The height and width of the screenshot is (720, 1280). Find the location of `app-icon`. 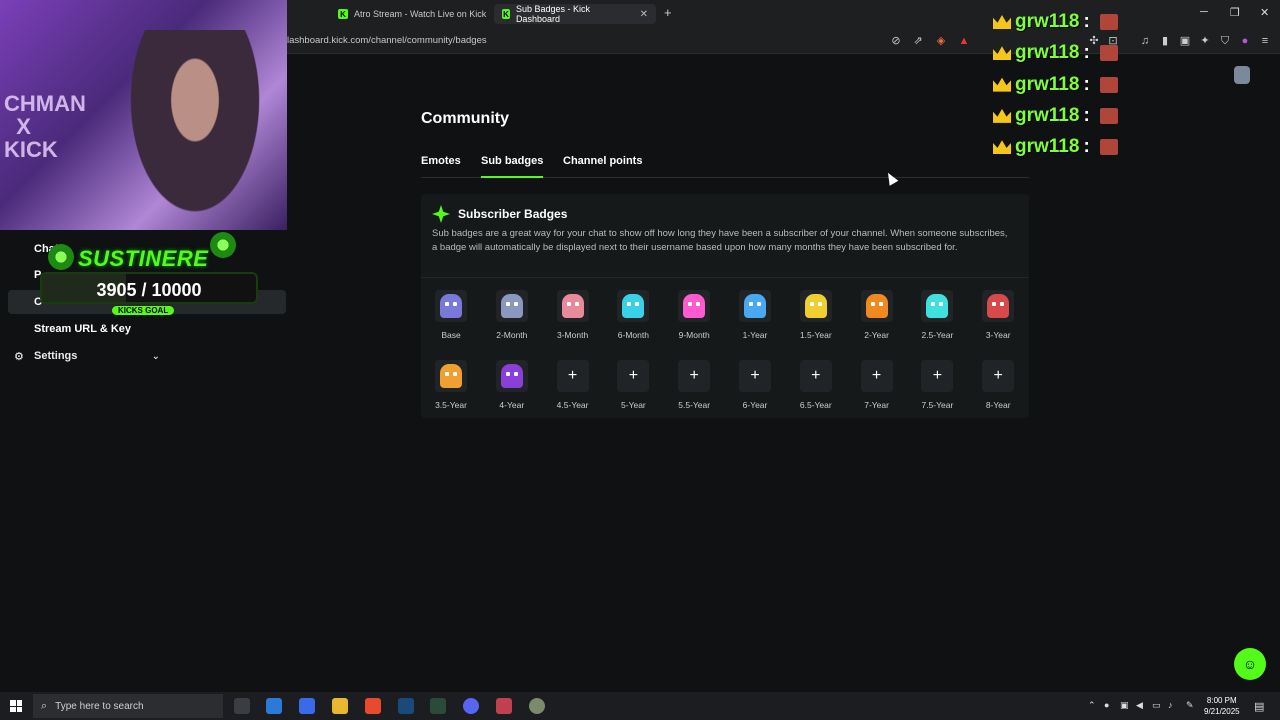

app-icon is located at coordinates (504, 706).